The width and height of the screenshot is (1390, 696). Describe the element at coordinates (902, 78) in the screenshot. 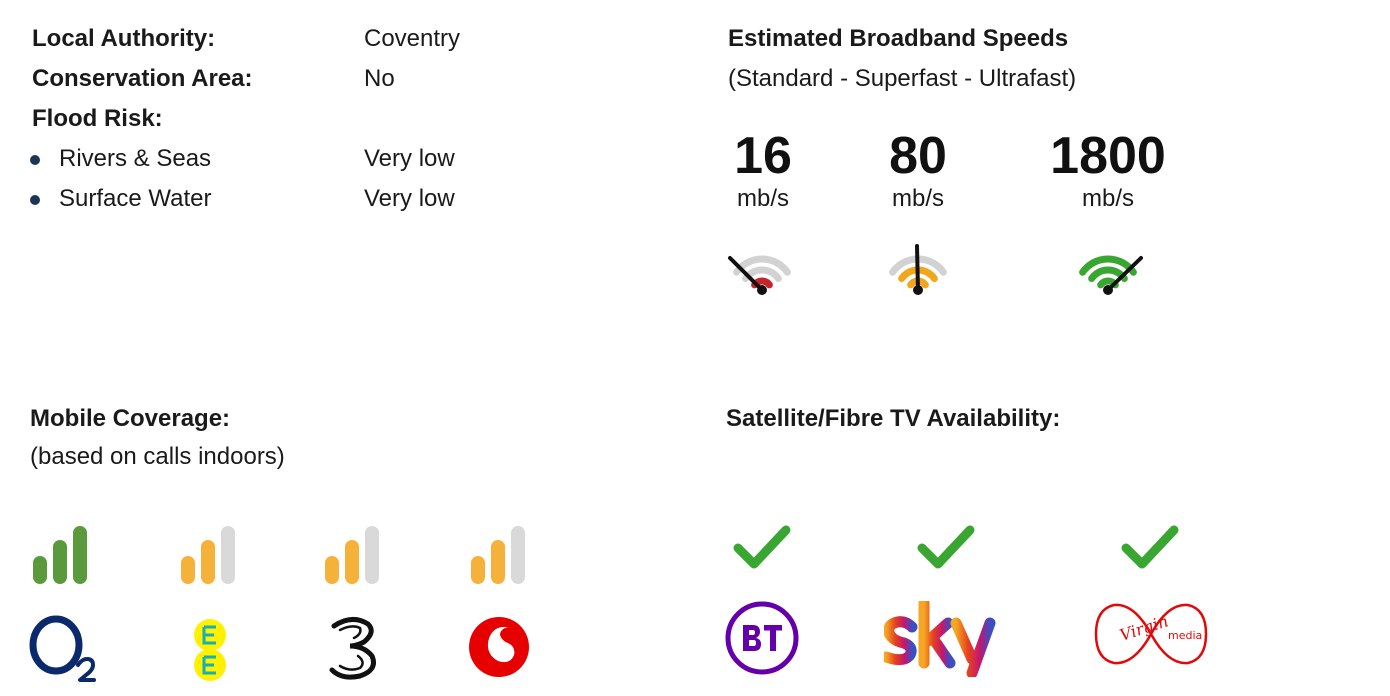

I see `broadband-subtitle: (Standard - Superfast - Ultrafast)` at that location.